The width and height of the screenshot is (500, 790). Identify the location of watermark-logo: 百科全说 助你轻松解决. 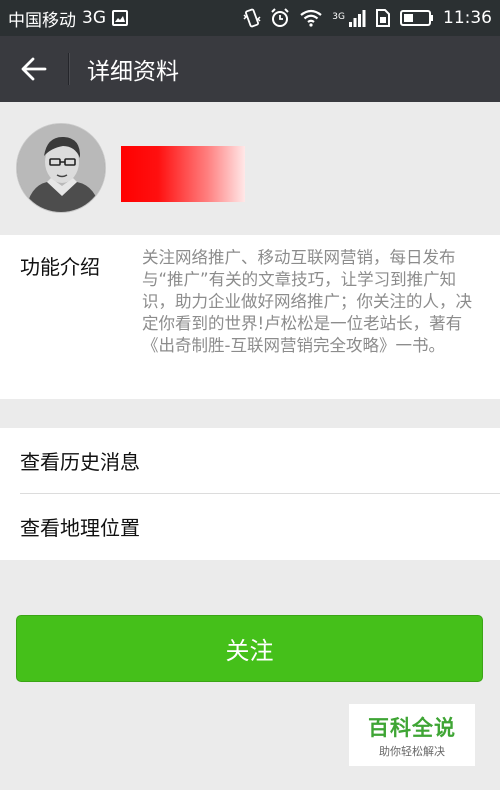
(412, 735).